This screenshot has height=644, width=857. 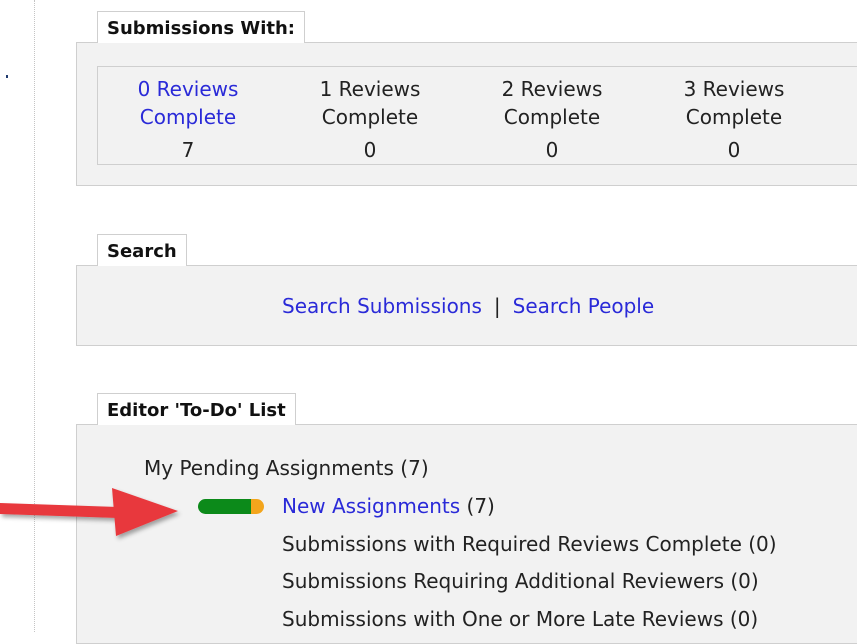 What do you see at coordinates (196, 409) in the screenshot?
I see `todo-title: Editor 'To-Do' List` at bounding box center [196, 409].